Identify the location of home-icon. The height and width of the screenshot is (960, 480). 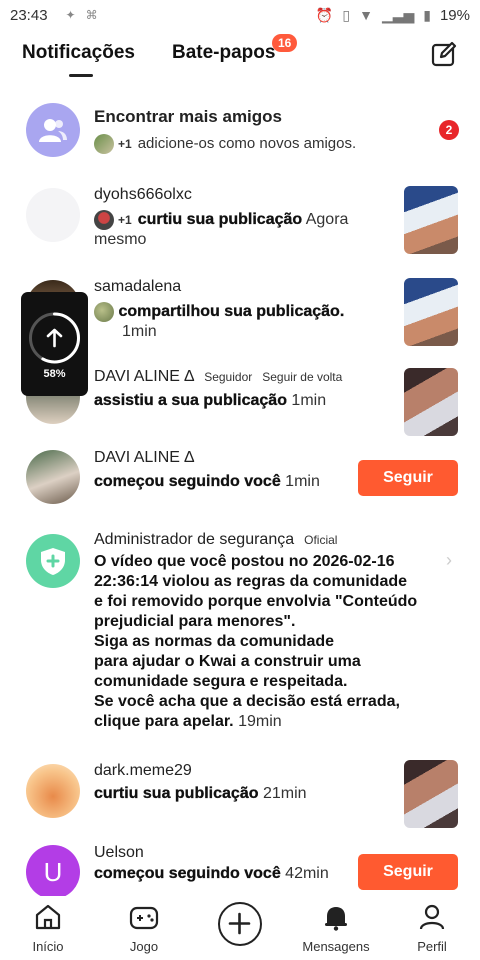
(48, 917).